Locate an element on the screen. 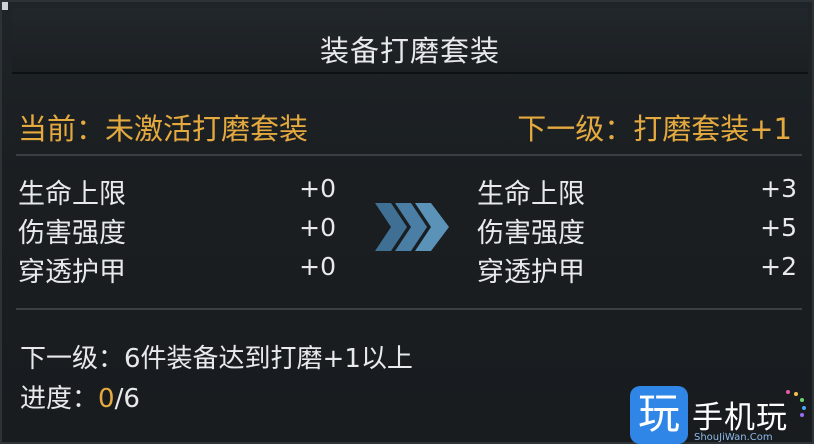  current-value: 未激活打磨套装 is located at coordinates (207, 129).